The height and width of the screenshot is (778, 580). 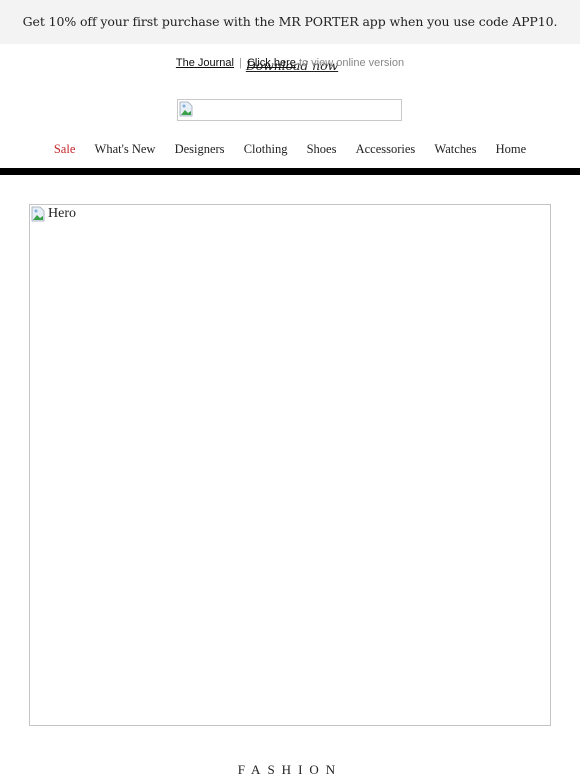 What do you see at coordinates (205, 63) in the screenshot?
I see `the-journal-link: The Journal` at bounding box center [205, 63].